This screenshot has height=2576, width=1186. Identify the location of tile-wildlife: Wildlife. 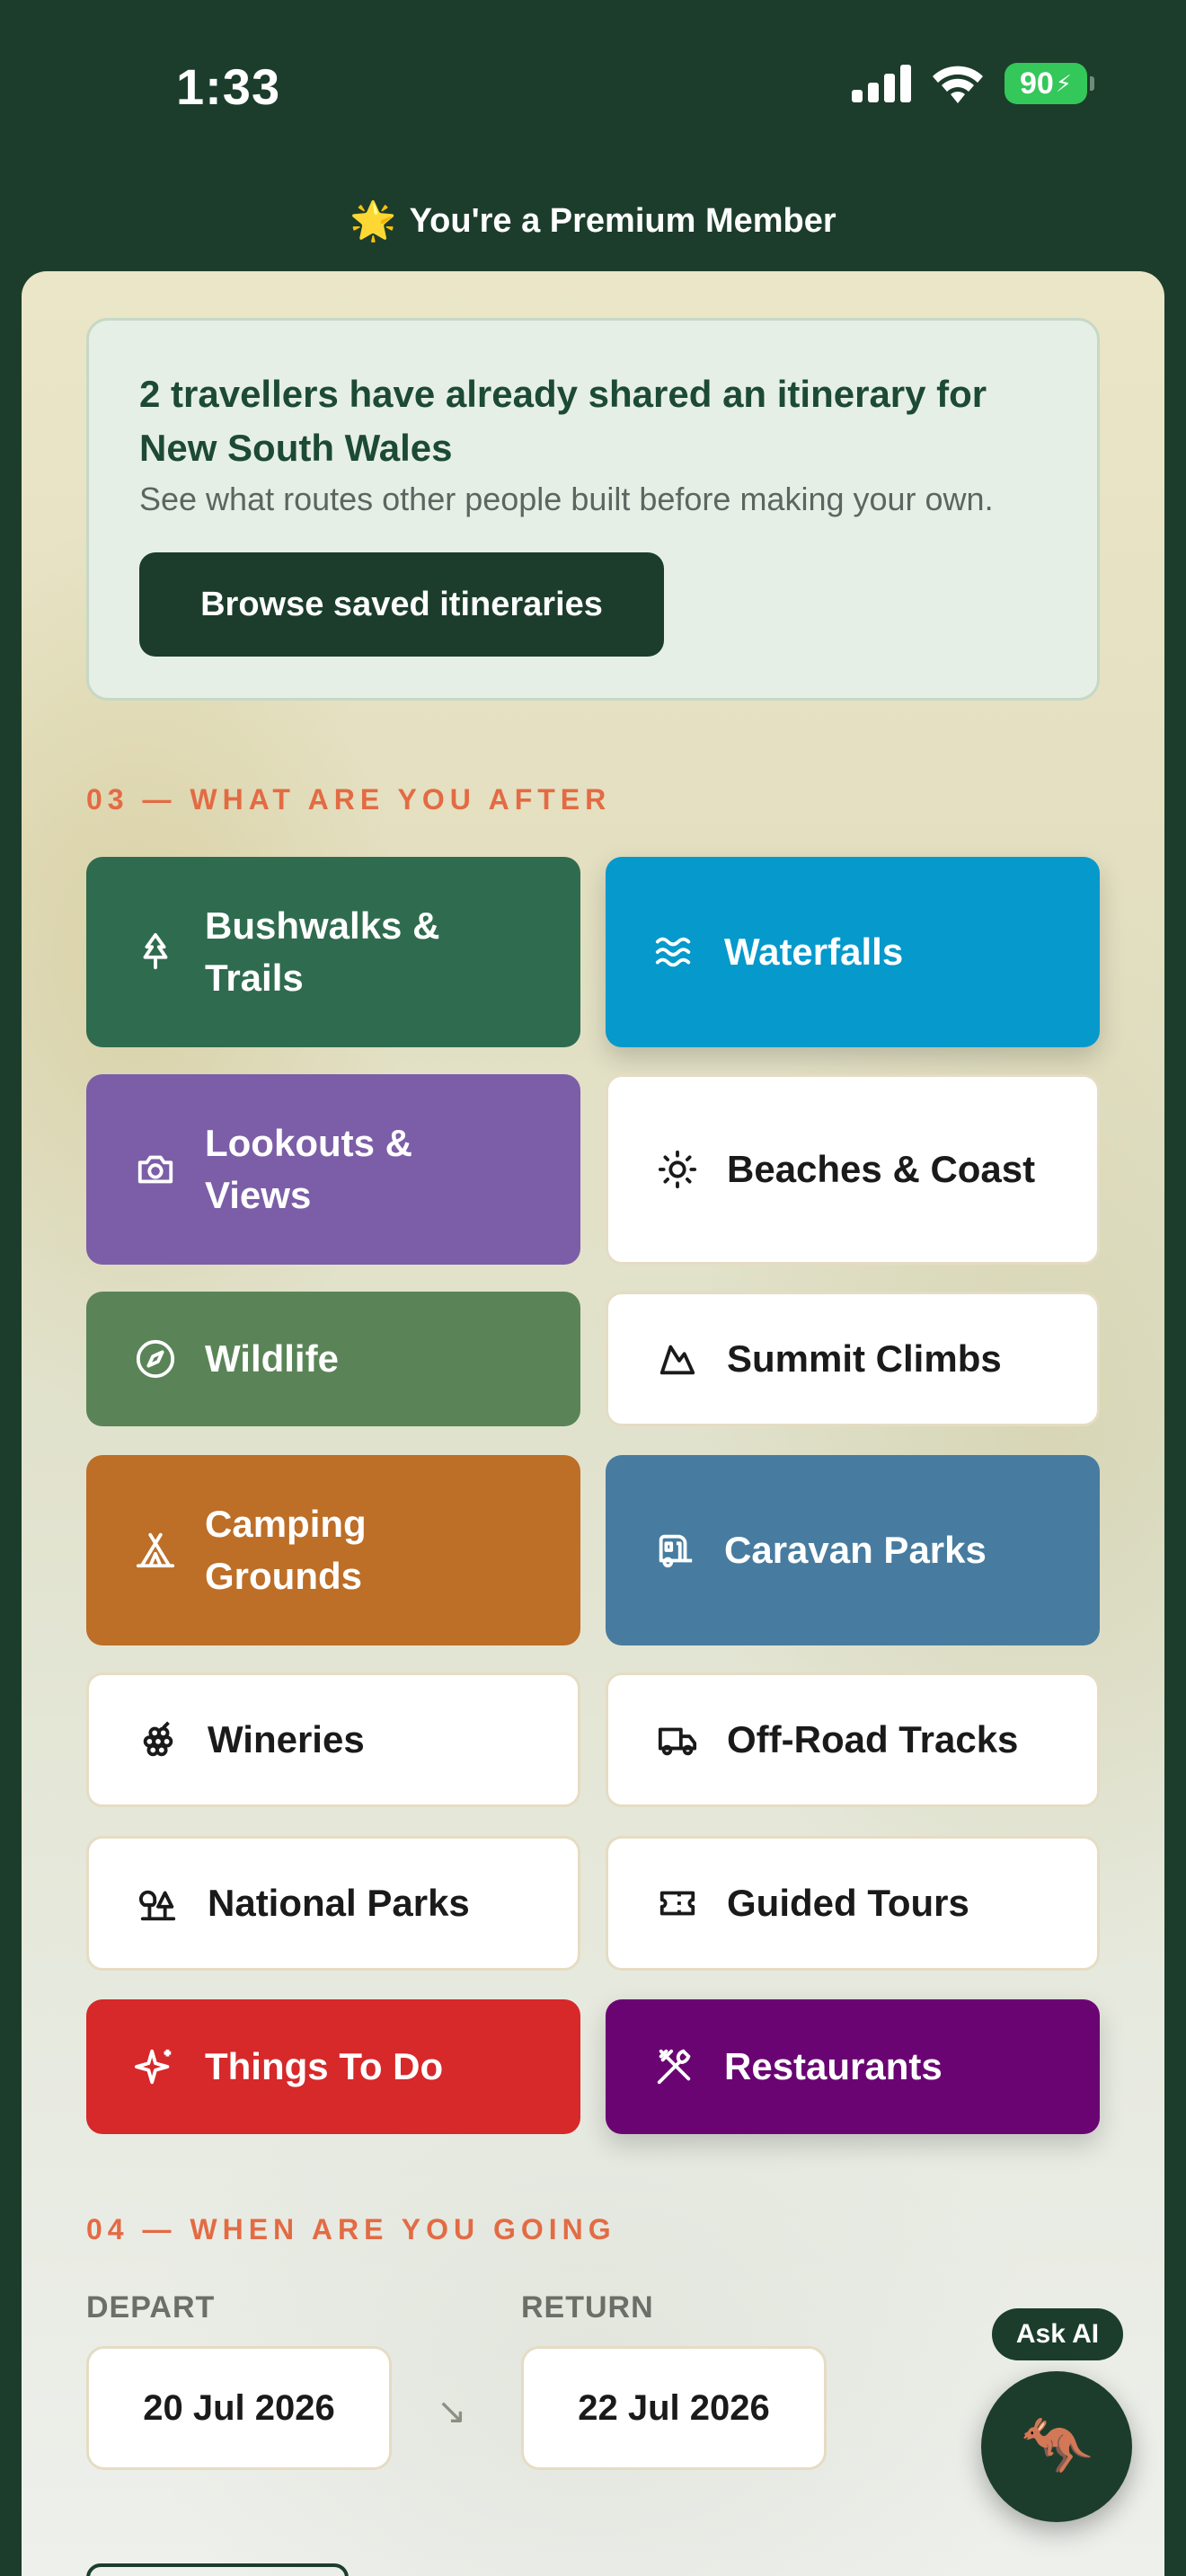
(333, 1359).